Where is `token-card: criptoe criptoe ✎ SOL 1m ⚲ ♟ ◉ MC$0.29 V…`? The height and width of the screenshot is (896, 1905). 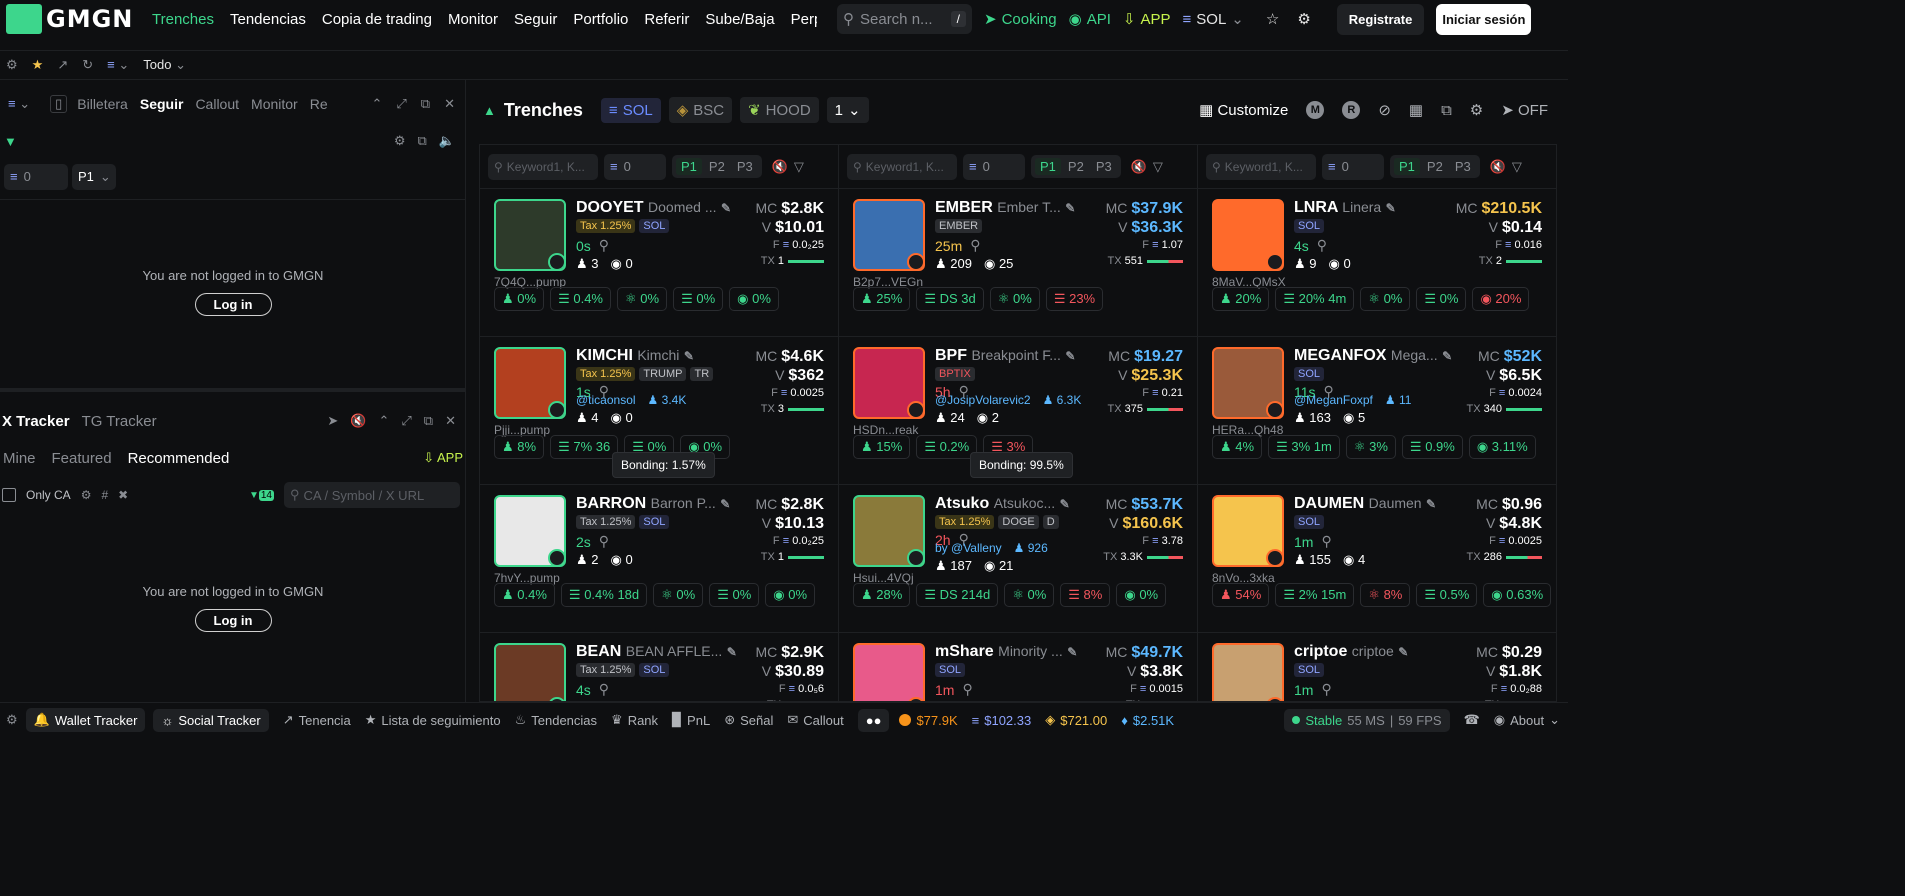
token-card: criptoe criptoe ✎ SOL 1m ⚲ ♟ ◉ MC$0.29 V… is located at coordinates (1377, 667).